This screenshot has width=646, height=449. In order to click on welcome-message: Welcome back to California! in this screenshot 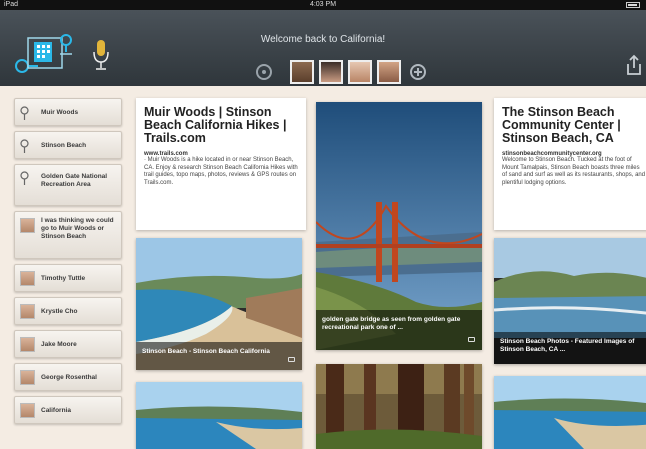, I will do `click(323, 39)`.